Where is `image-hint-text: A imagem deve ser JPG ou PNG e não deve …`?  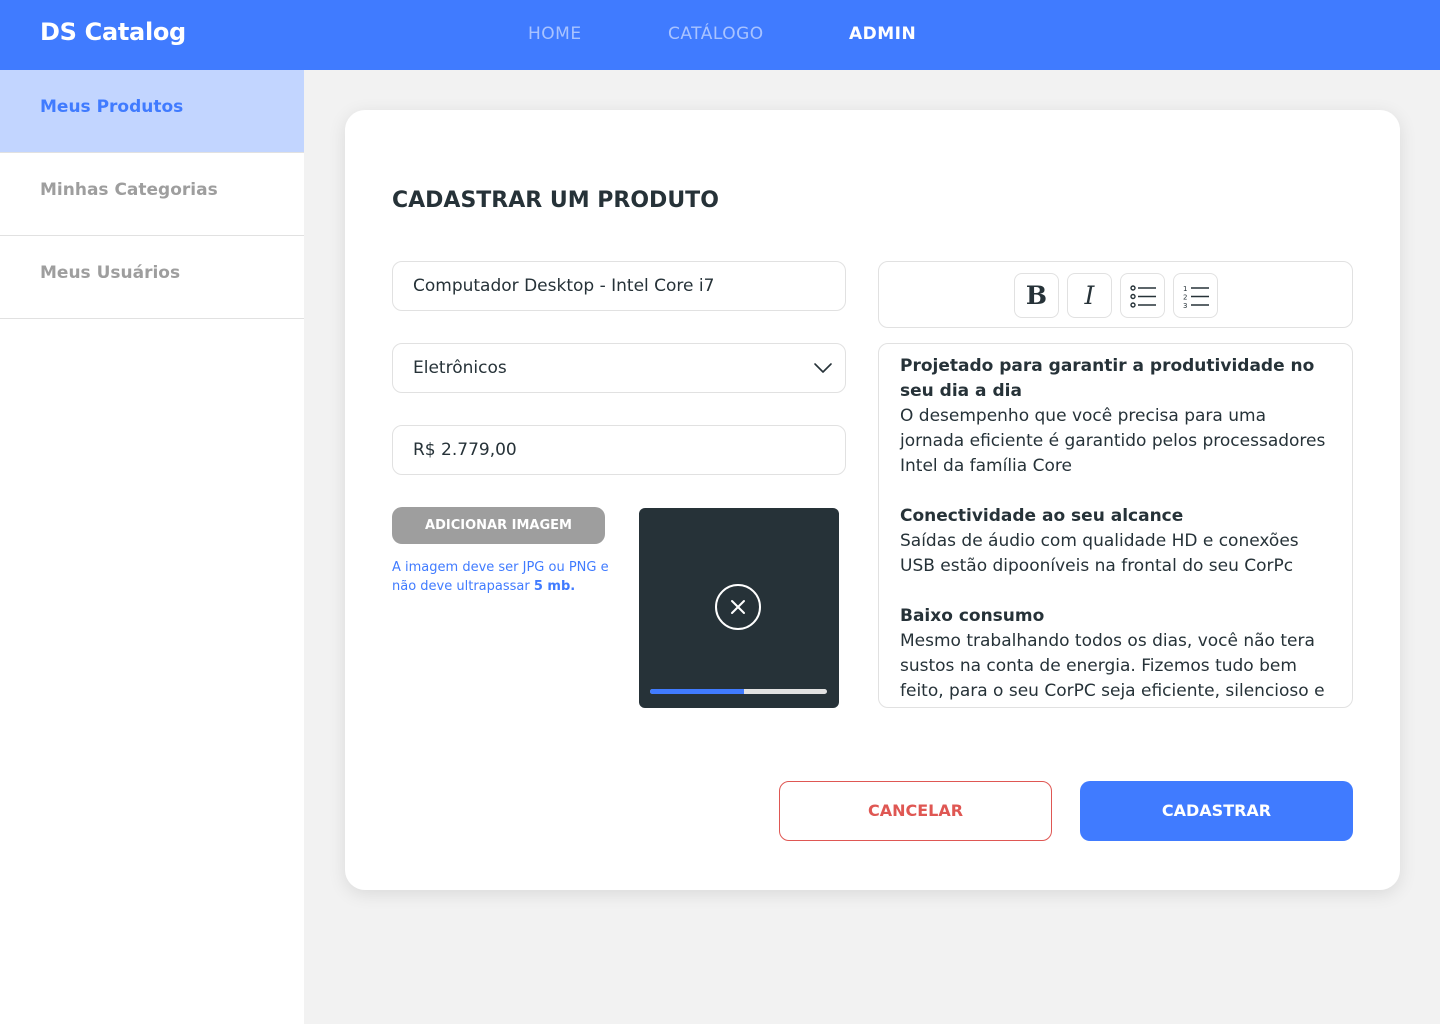 image-hint-text: A imagem deve ser JPG ou PNG e não deve … is located at coordinates (500, 577).